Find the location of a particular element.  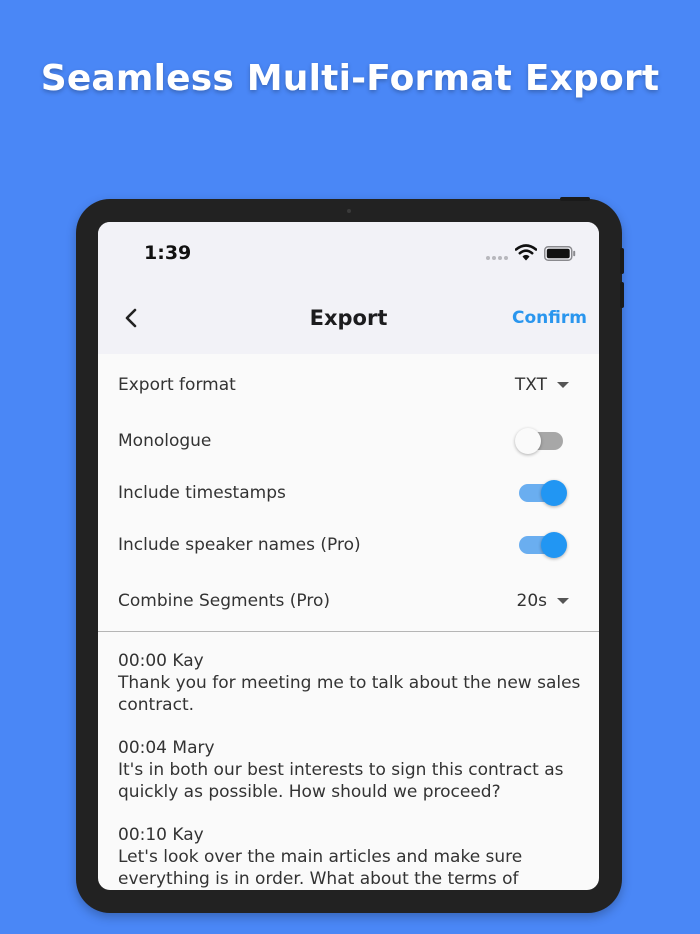

export-format-row: Export format TXT is located at coordinates (348, 385).